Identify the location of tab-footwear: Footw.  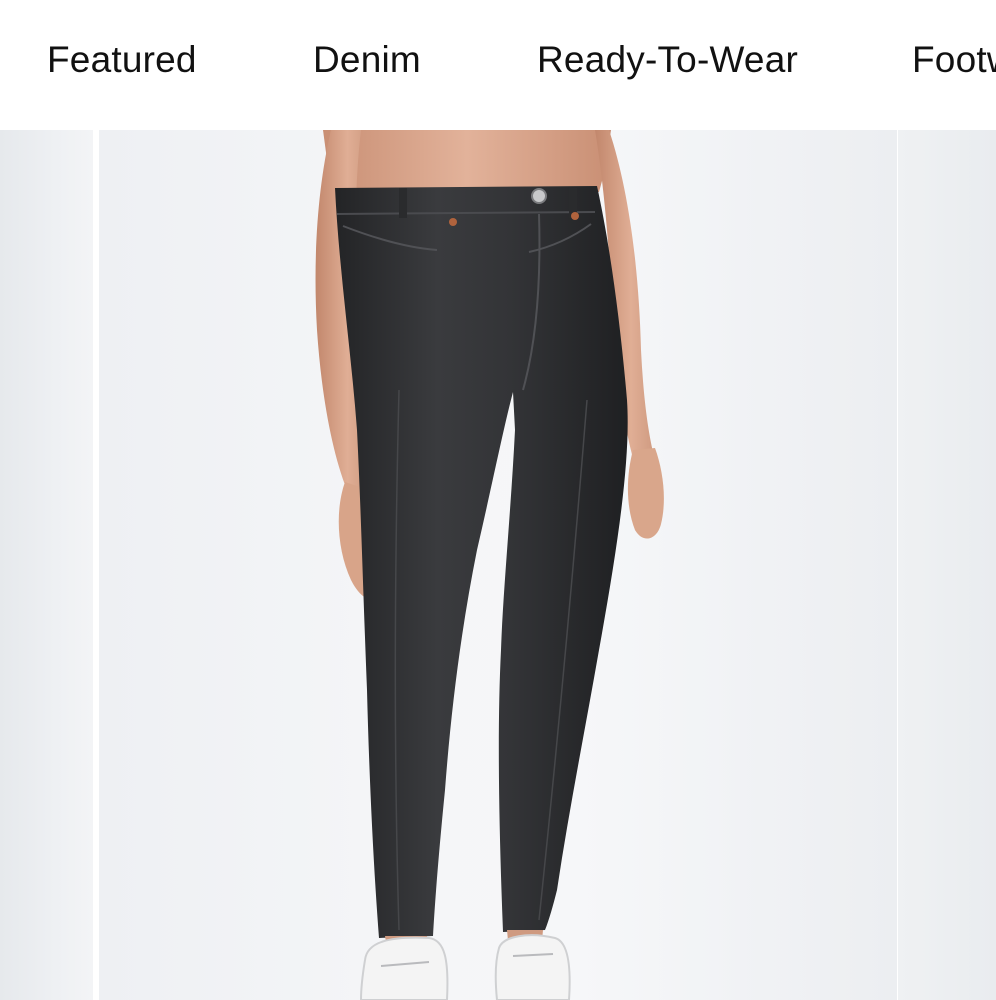
(954, 60).